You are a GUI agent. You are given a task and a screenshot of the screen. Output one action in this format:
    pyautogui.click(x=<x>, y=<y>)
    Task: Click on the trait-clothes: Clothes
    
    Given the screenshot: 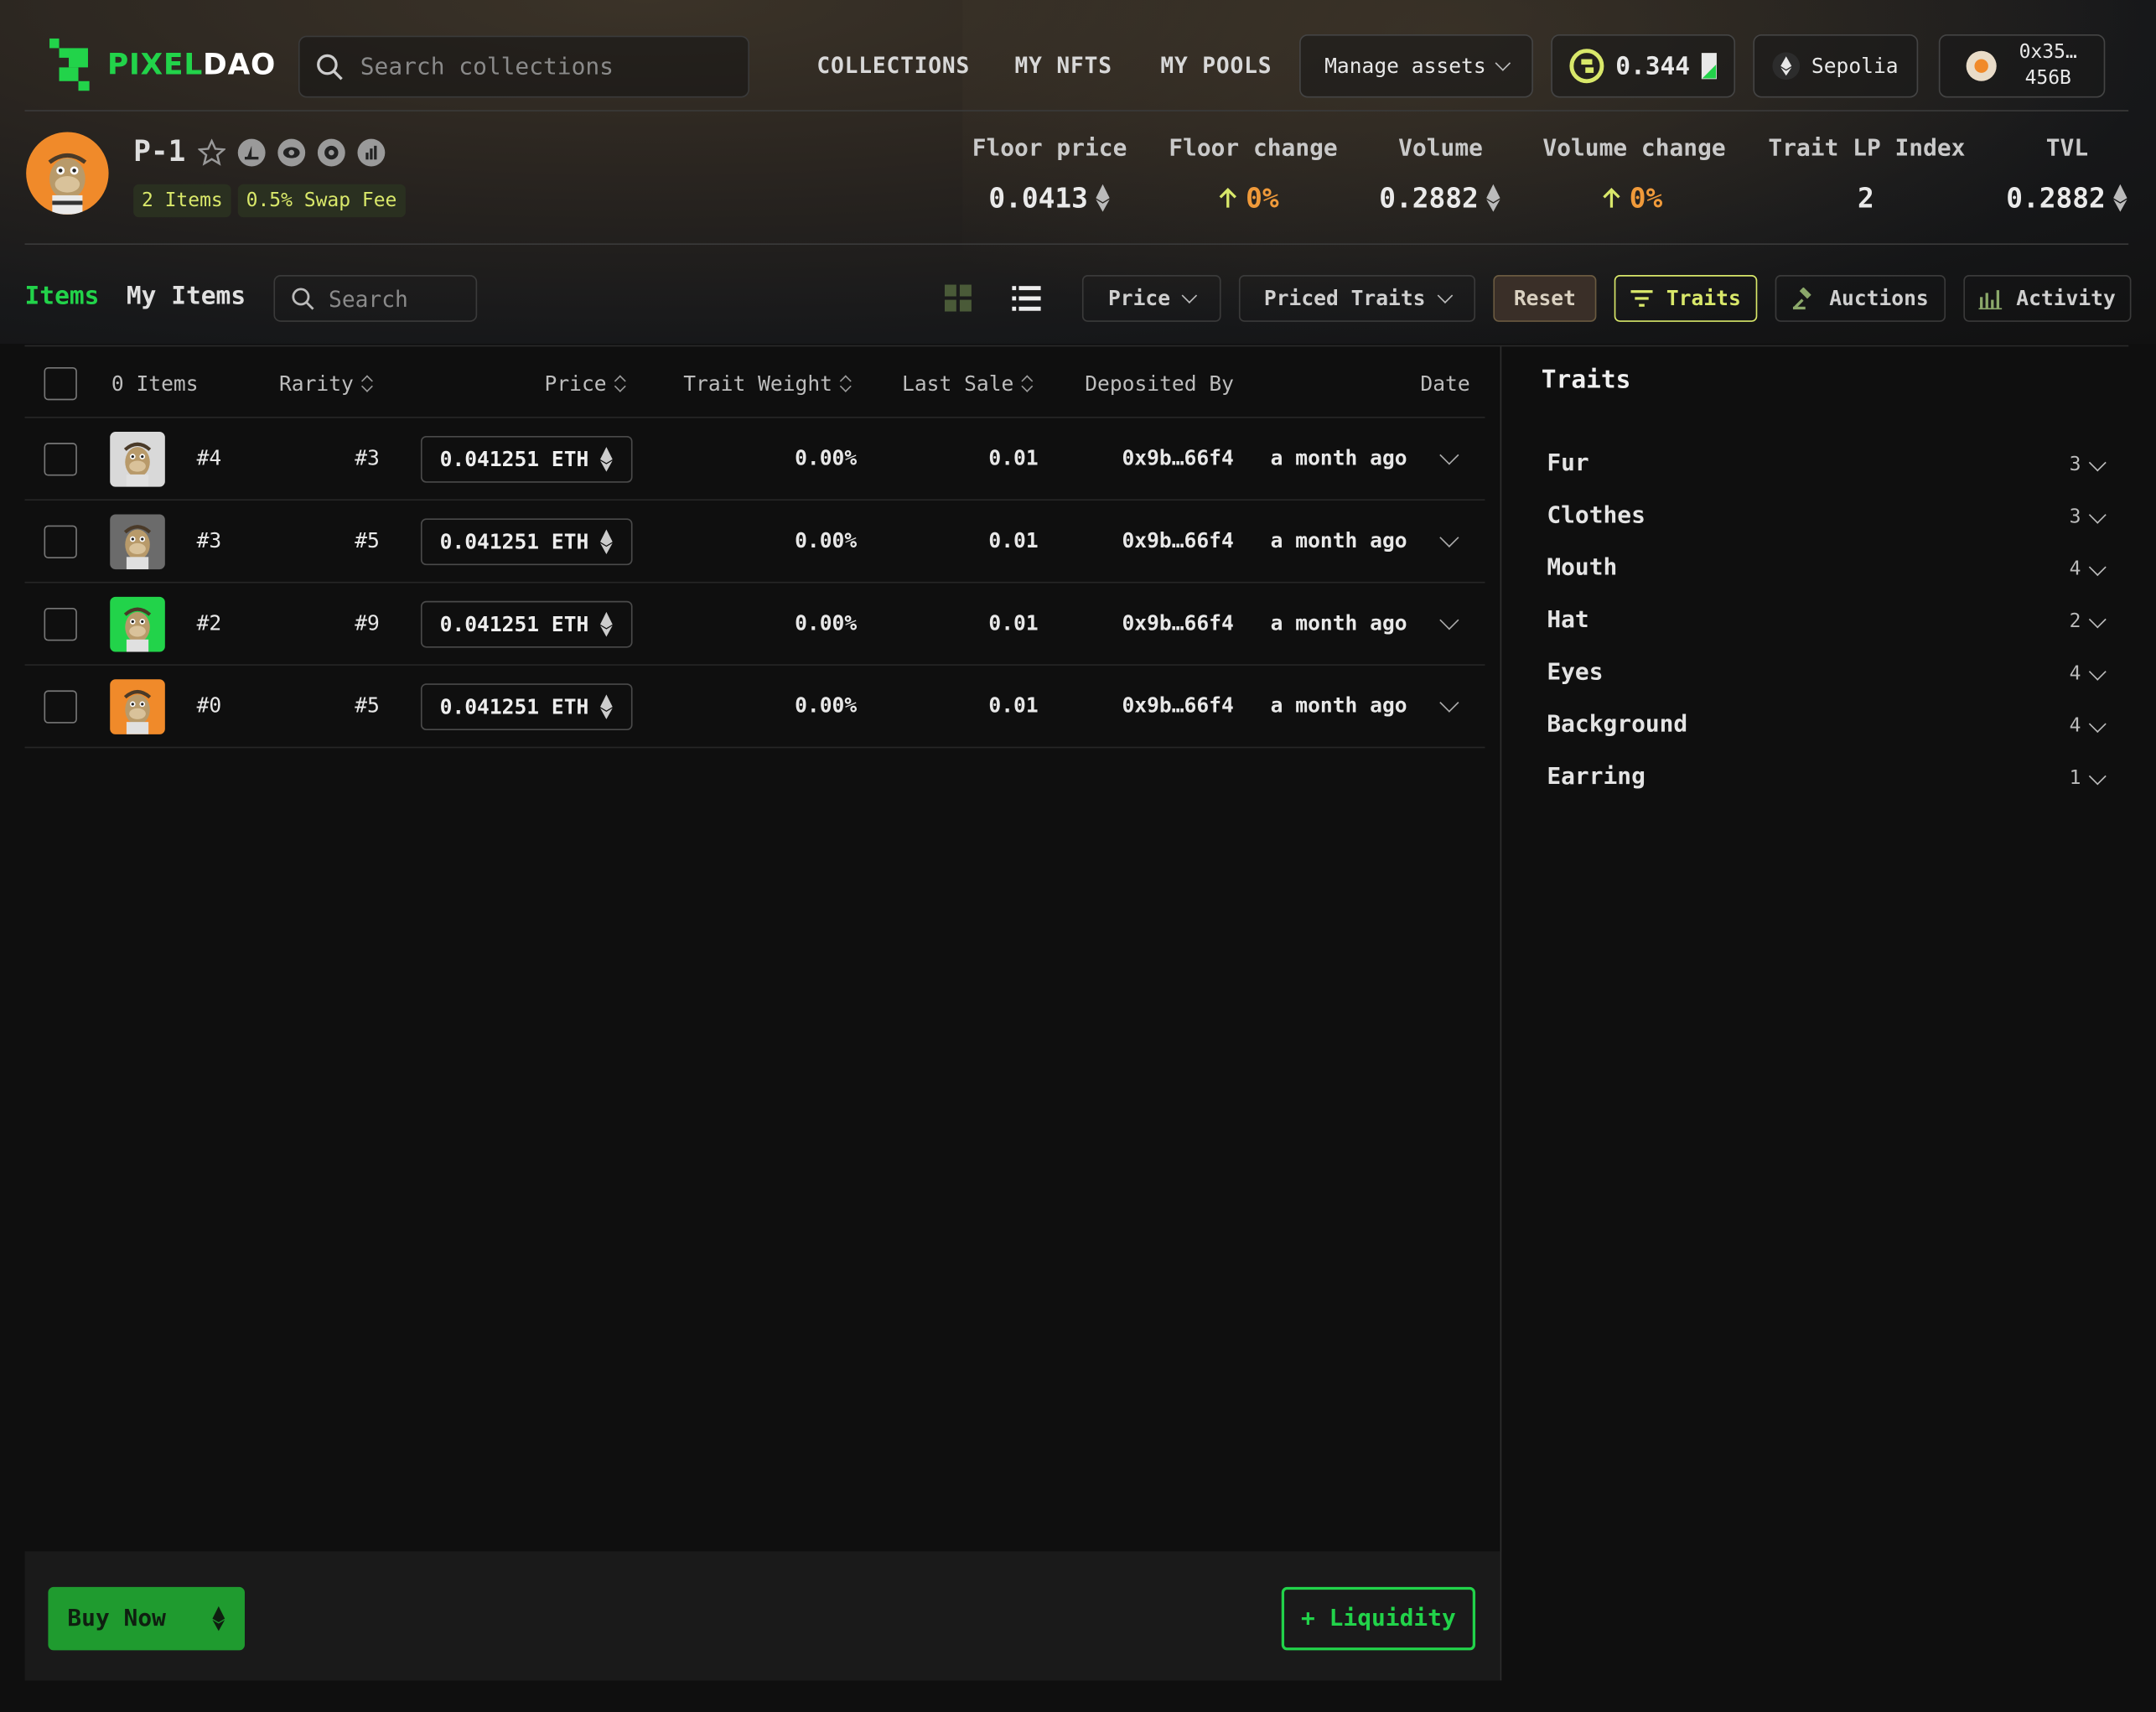 What is the action you would take?
    pyautogui.click(x=1596, y=516)
    